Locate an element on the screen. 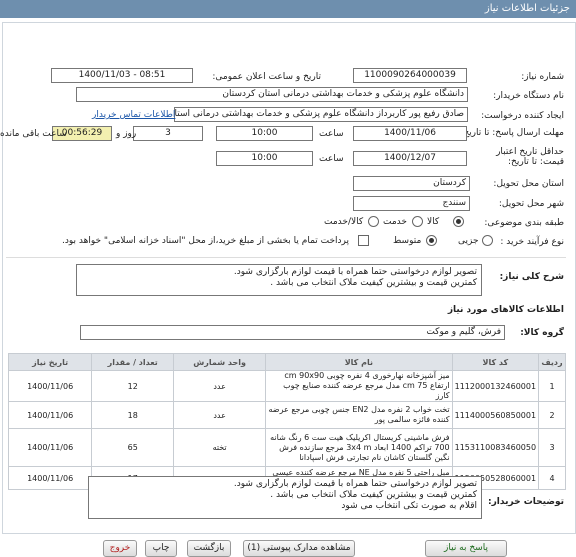 The image size is (576, 557). item-unit: تخته is located at coordinates (220, 447).